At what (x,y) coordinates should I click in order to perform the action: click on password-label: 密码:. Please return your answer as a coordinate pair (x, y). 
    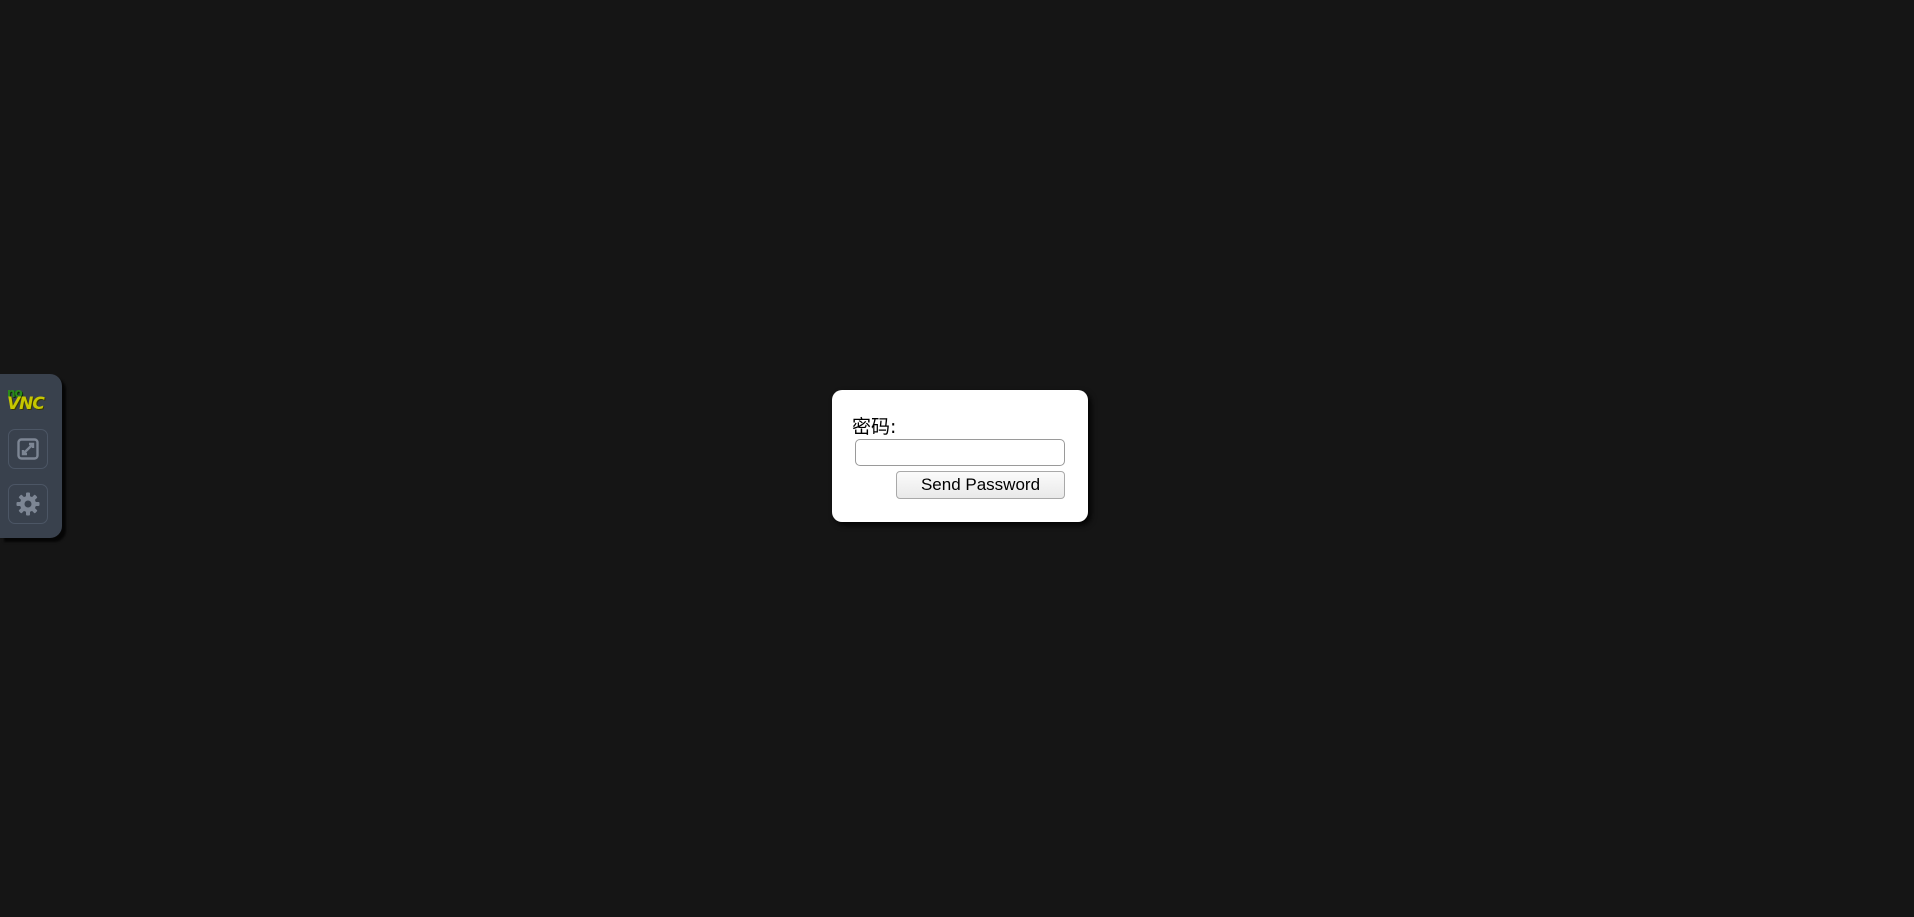
    Looking at the image, I should click on (874, 427).